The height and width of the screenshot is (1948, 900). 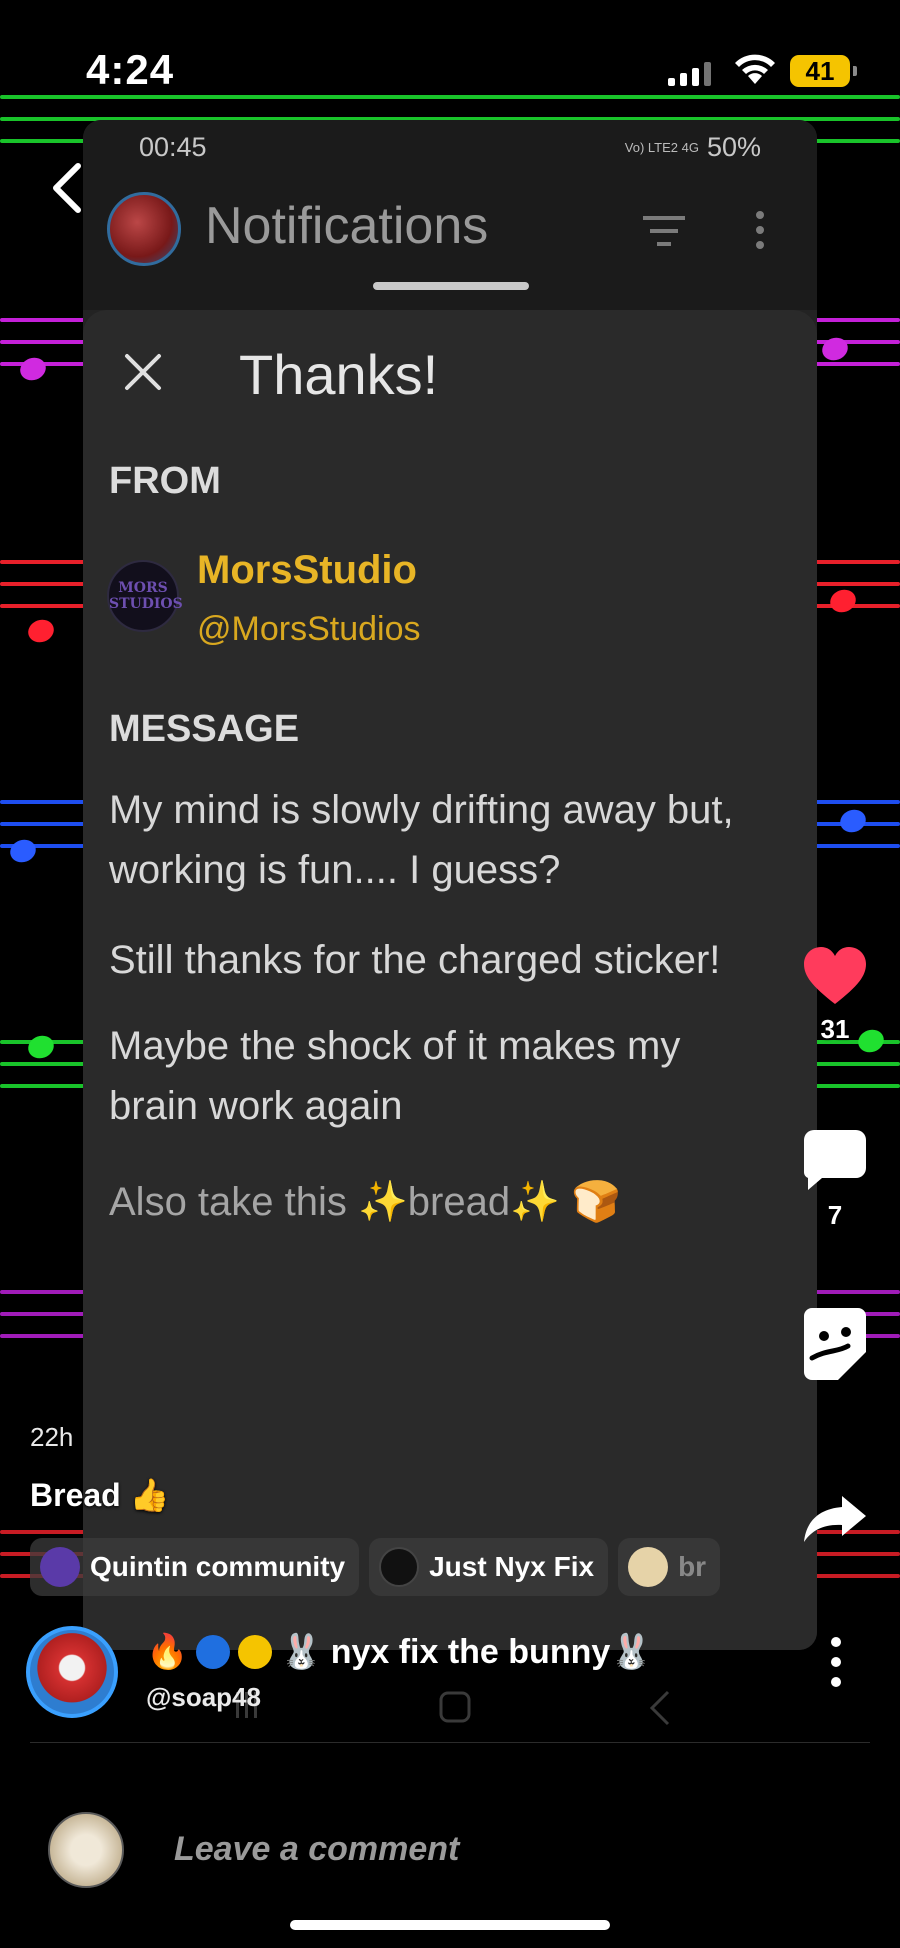 What do you see at coordinates (692, 1566) in the screenshot?
I see `chip-label: br` at bounding box center [692, 1566].